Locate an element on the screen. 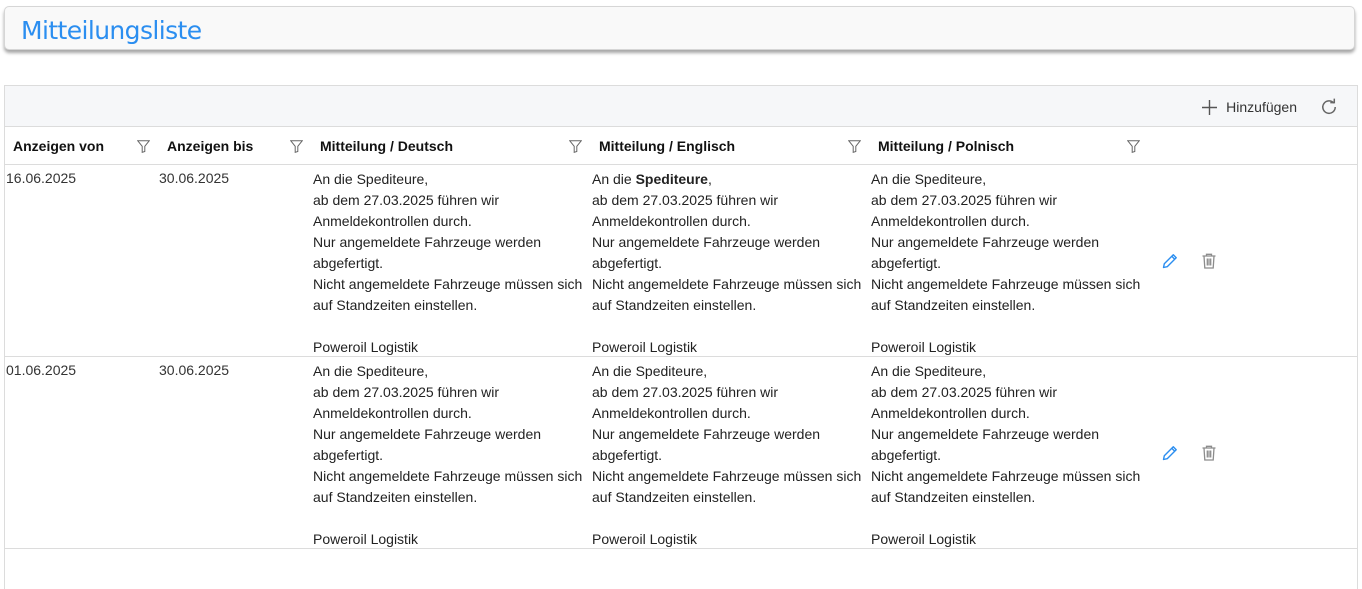  grid-toolbar: Hinzufügen is located at coordinates (681, 106).